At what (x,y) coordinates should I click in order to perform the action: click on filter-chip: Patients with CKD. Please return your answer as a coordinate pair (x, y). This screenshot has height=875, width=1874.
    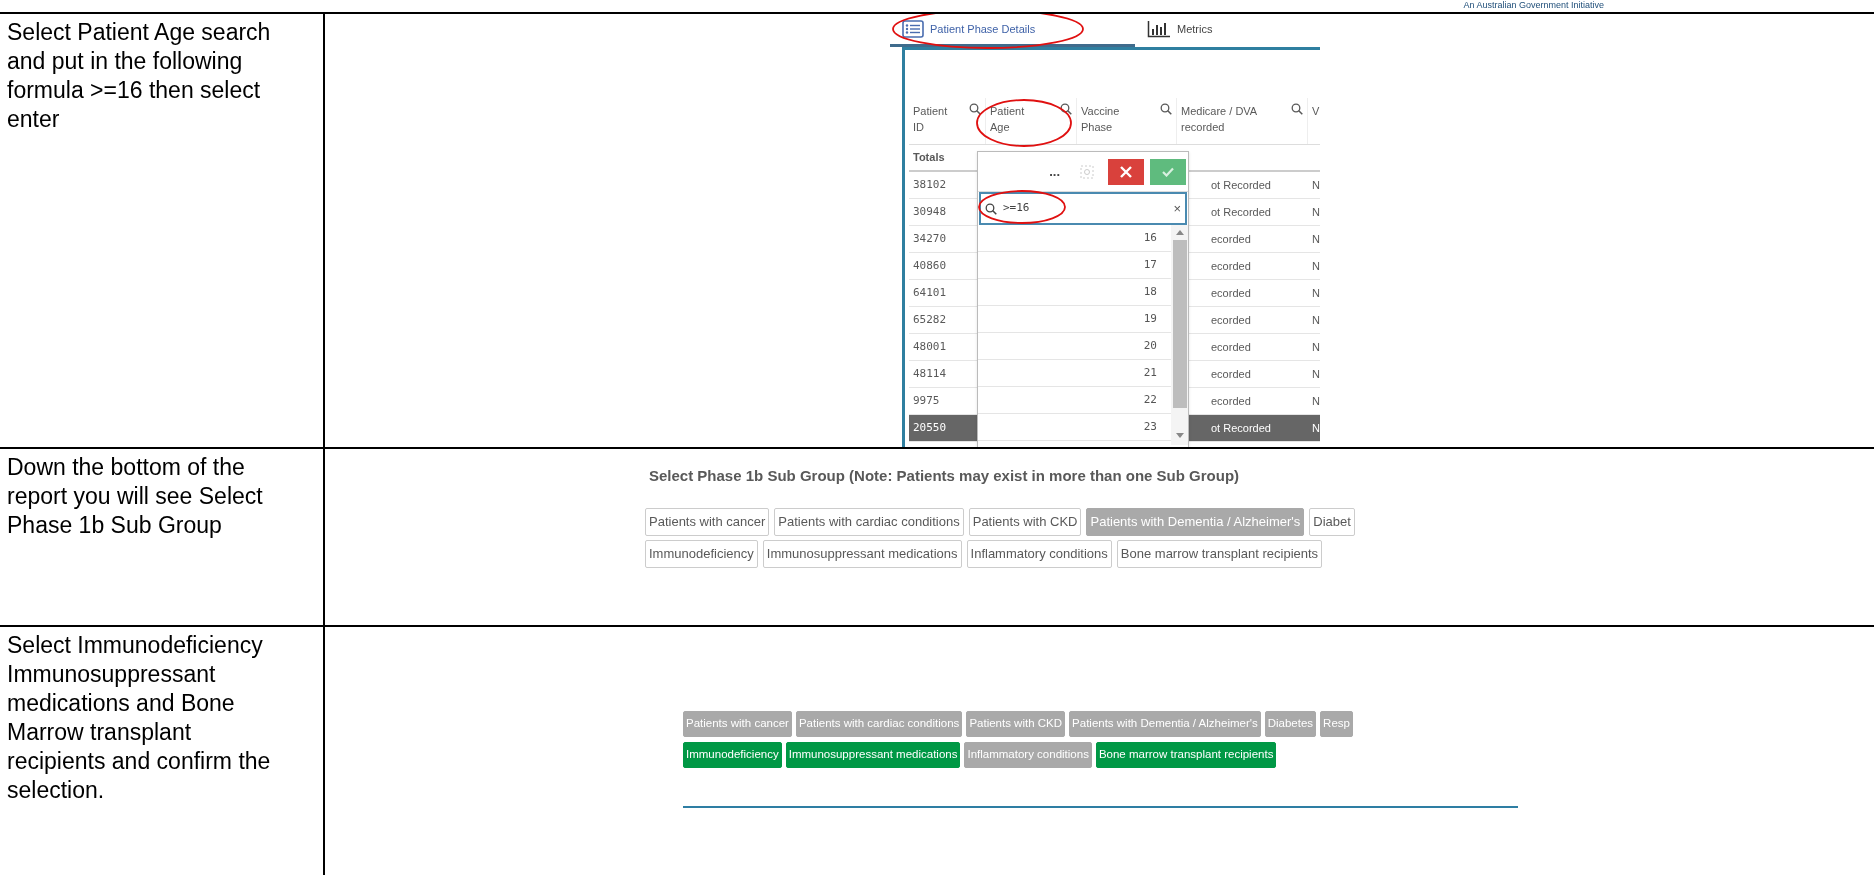
    Looking at the image, I should click on (1025, 521).